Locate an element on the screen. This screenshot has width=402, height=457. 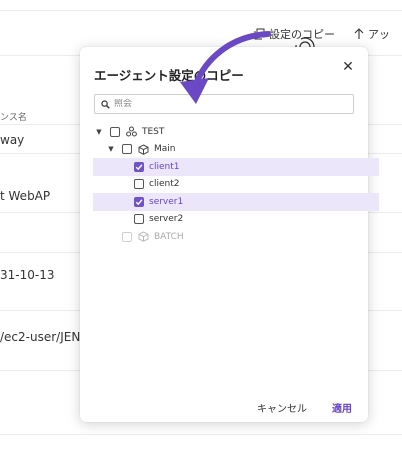
arrow-up-icon is located at coordinates (359, 34).